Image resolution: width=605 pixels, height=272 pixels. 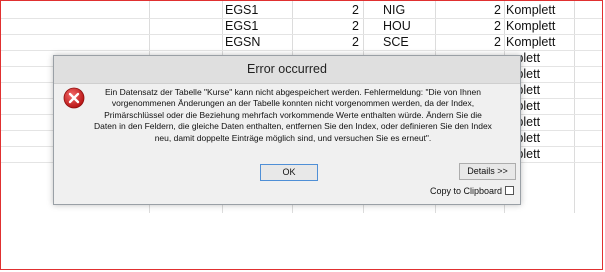 What do you see at coordinates (408, 10) in the screenshot?
I see `table-cell: NIG` at bounding box center [408, 10].